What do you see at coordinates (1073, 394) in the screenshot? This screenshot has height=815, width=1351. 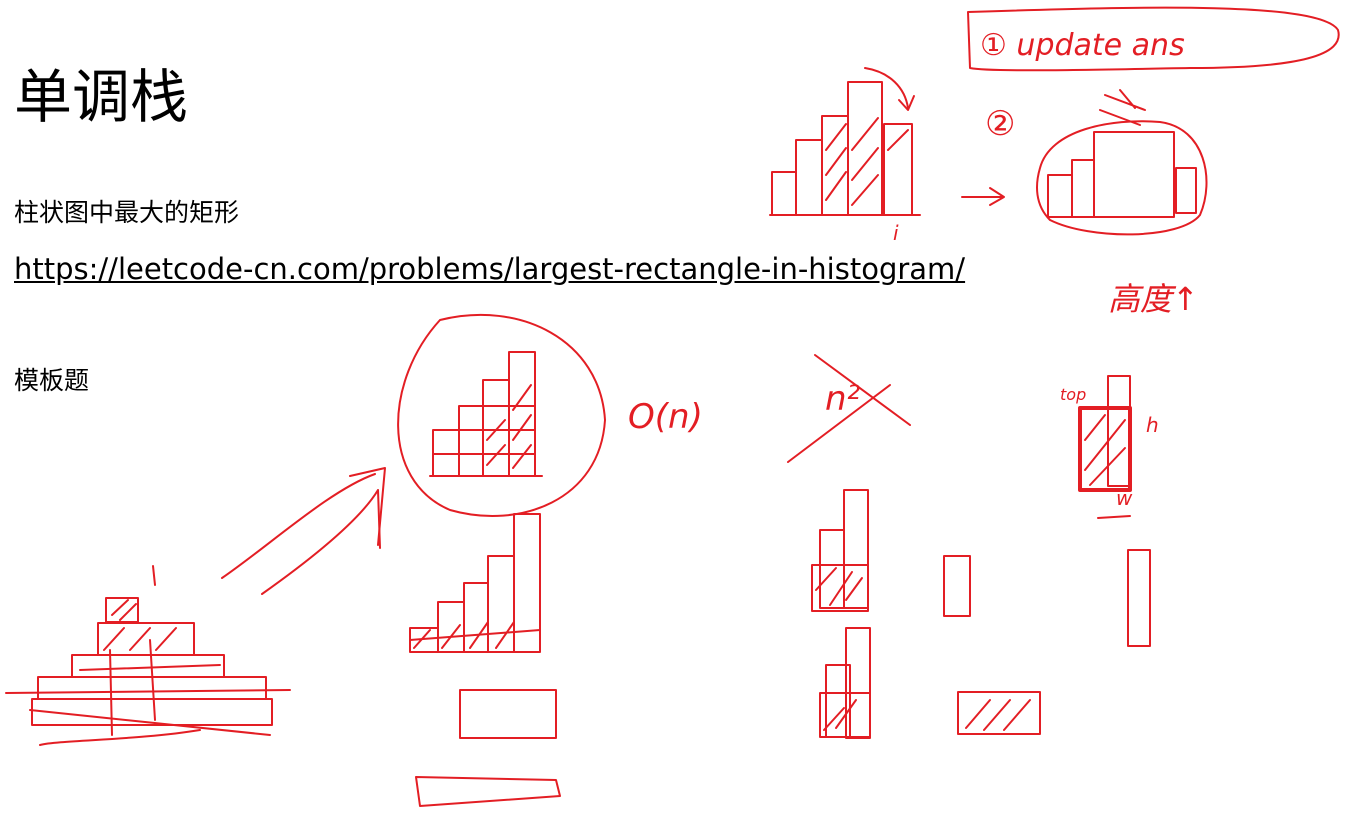 I see `top-label: top` at bounding box center [1073, 394].